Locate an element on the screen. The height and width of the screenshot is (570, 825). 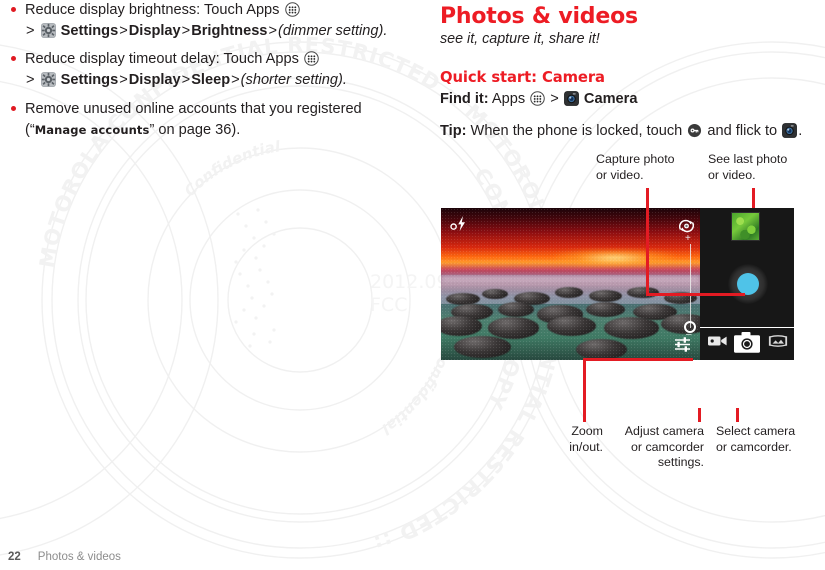
tip-text-mid: and flick to is located at coordinates (742, 130).